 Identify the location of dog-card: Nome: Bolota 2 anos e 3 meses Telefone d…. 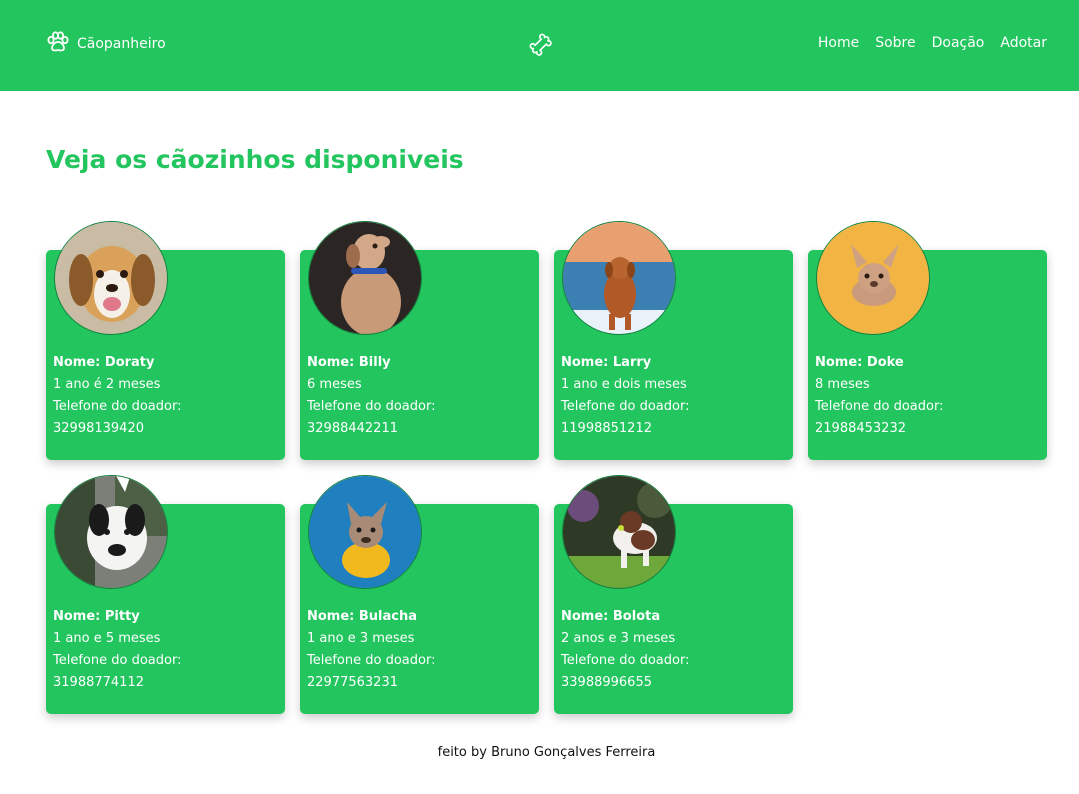
(673, 594).